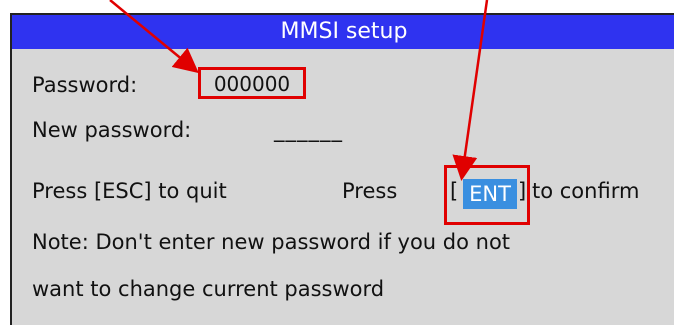 Image resolution: width=674 pixels, height=325 pixels. Describe the element at coordinates (208, 289) in the screenshot. I see `note-line-2: want to change current password` at that location.